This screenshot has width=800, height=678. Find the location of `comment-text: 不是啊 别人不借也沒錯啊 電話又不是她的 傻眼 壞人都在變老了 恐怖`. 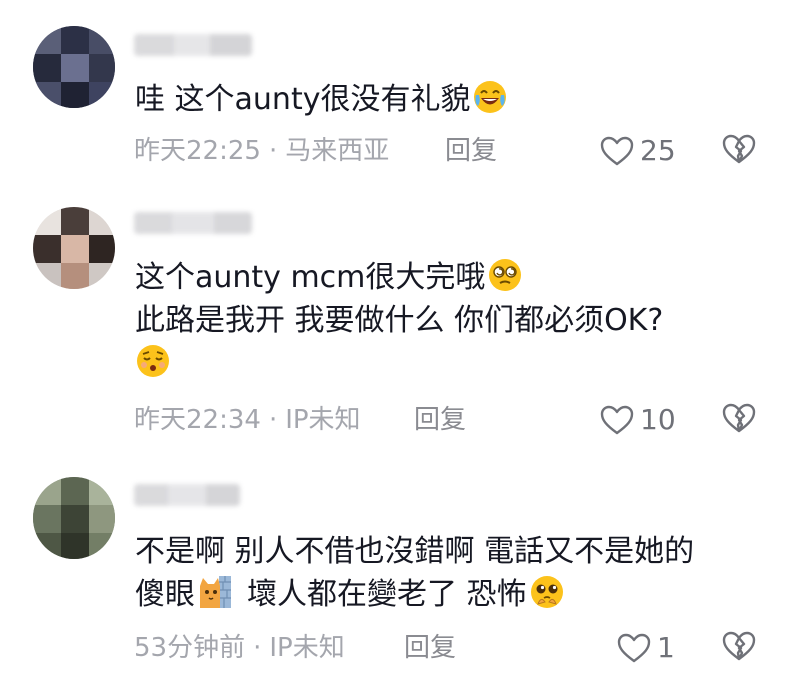

comment-text: 不是啊 别人不借也沒錯啊 電話又不是她的 傻眼 壞人都在變老了 恐怖 is located at coordinates (447, 573).